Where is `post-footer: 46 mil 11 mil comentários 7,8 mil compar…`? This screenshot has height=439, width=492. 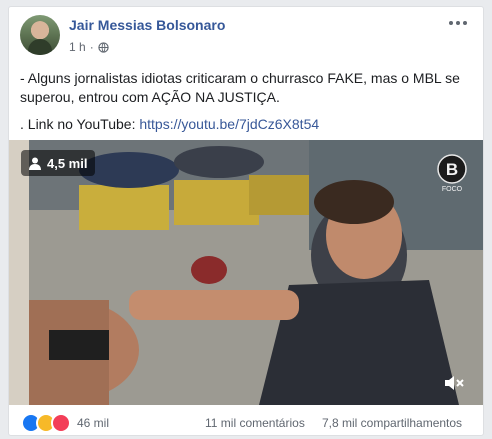
post-footer: 46 mil 11 mil comentários 7,8 mil compar… is located at coordinates (246, 420).